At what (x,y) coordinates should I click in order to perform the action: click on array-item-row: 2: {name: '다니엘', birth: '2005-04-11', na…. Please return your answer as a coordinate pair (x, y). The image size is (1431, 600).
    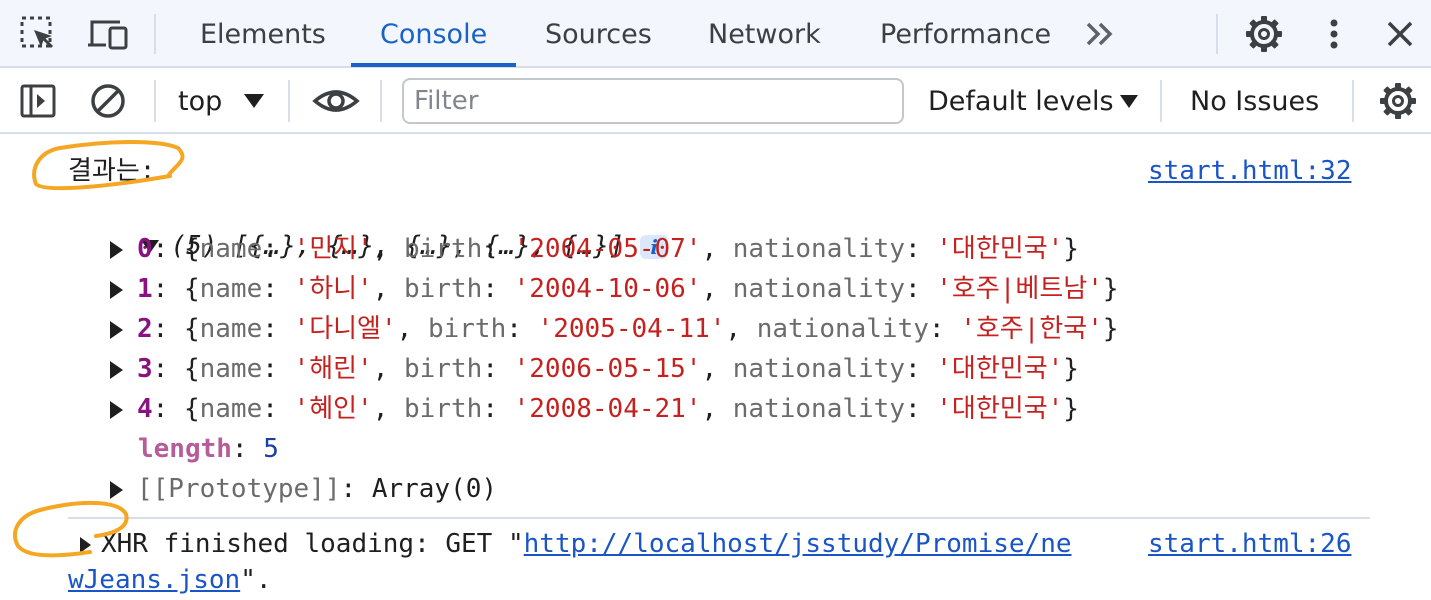
    Looking at the image, I should click on (614, 329).